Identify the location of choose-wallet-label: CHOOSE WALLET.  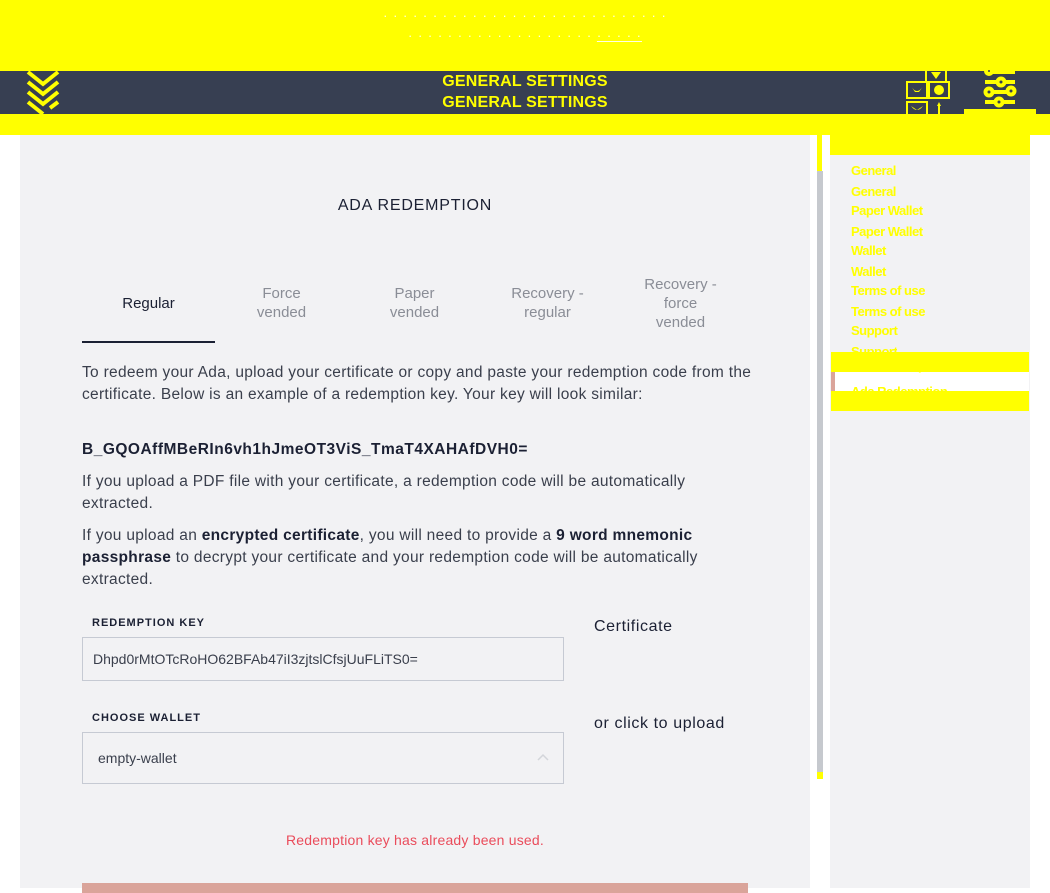
(146, 718).